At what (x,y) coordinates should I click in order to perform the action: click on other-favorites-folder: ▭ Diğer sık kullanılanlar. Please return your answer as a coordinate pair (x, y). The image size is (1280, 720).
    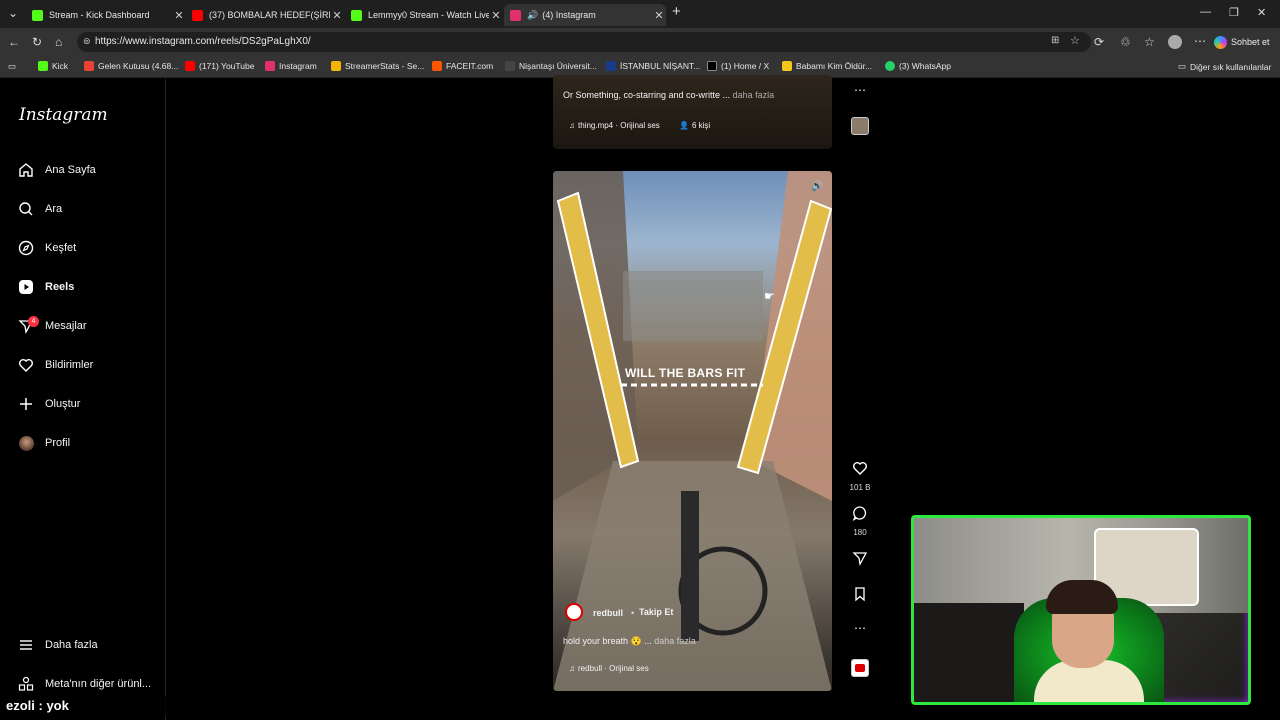
    Looking at the image, I should click on (1224, 66).